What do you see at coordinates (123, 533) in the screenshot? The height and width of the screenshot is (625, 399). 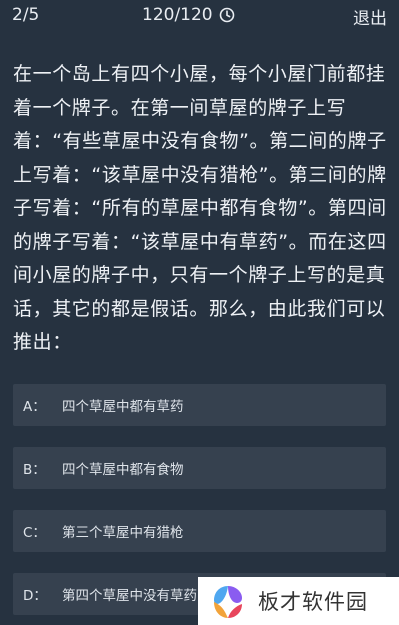 I see `option-text: 第三个草屋中有猎枪` at bounding box center [123, 533].